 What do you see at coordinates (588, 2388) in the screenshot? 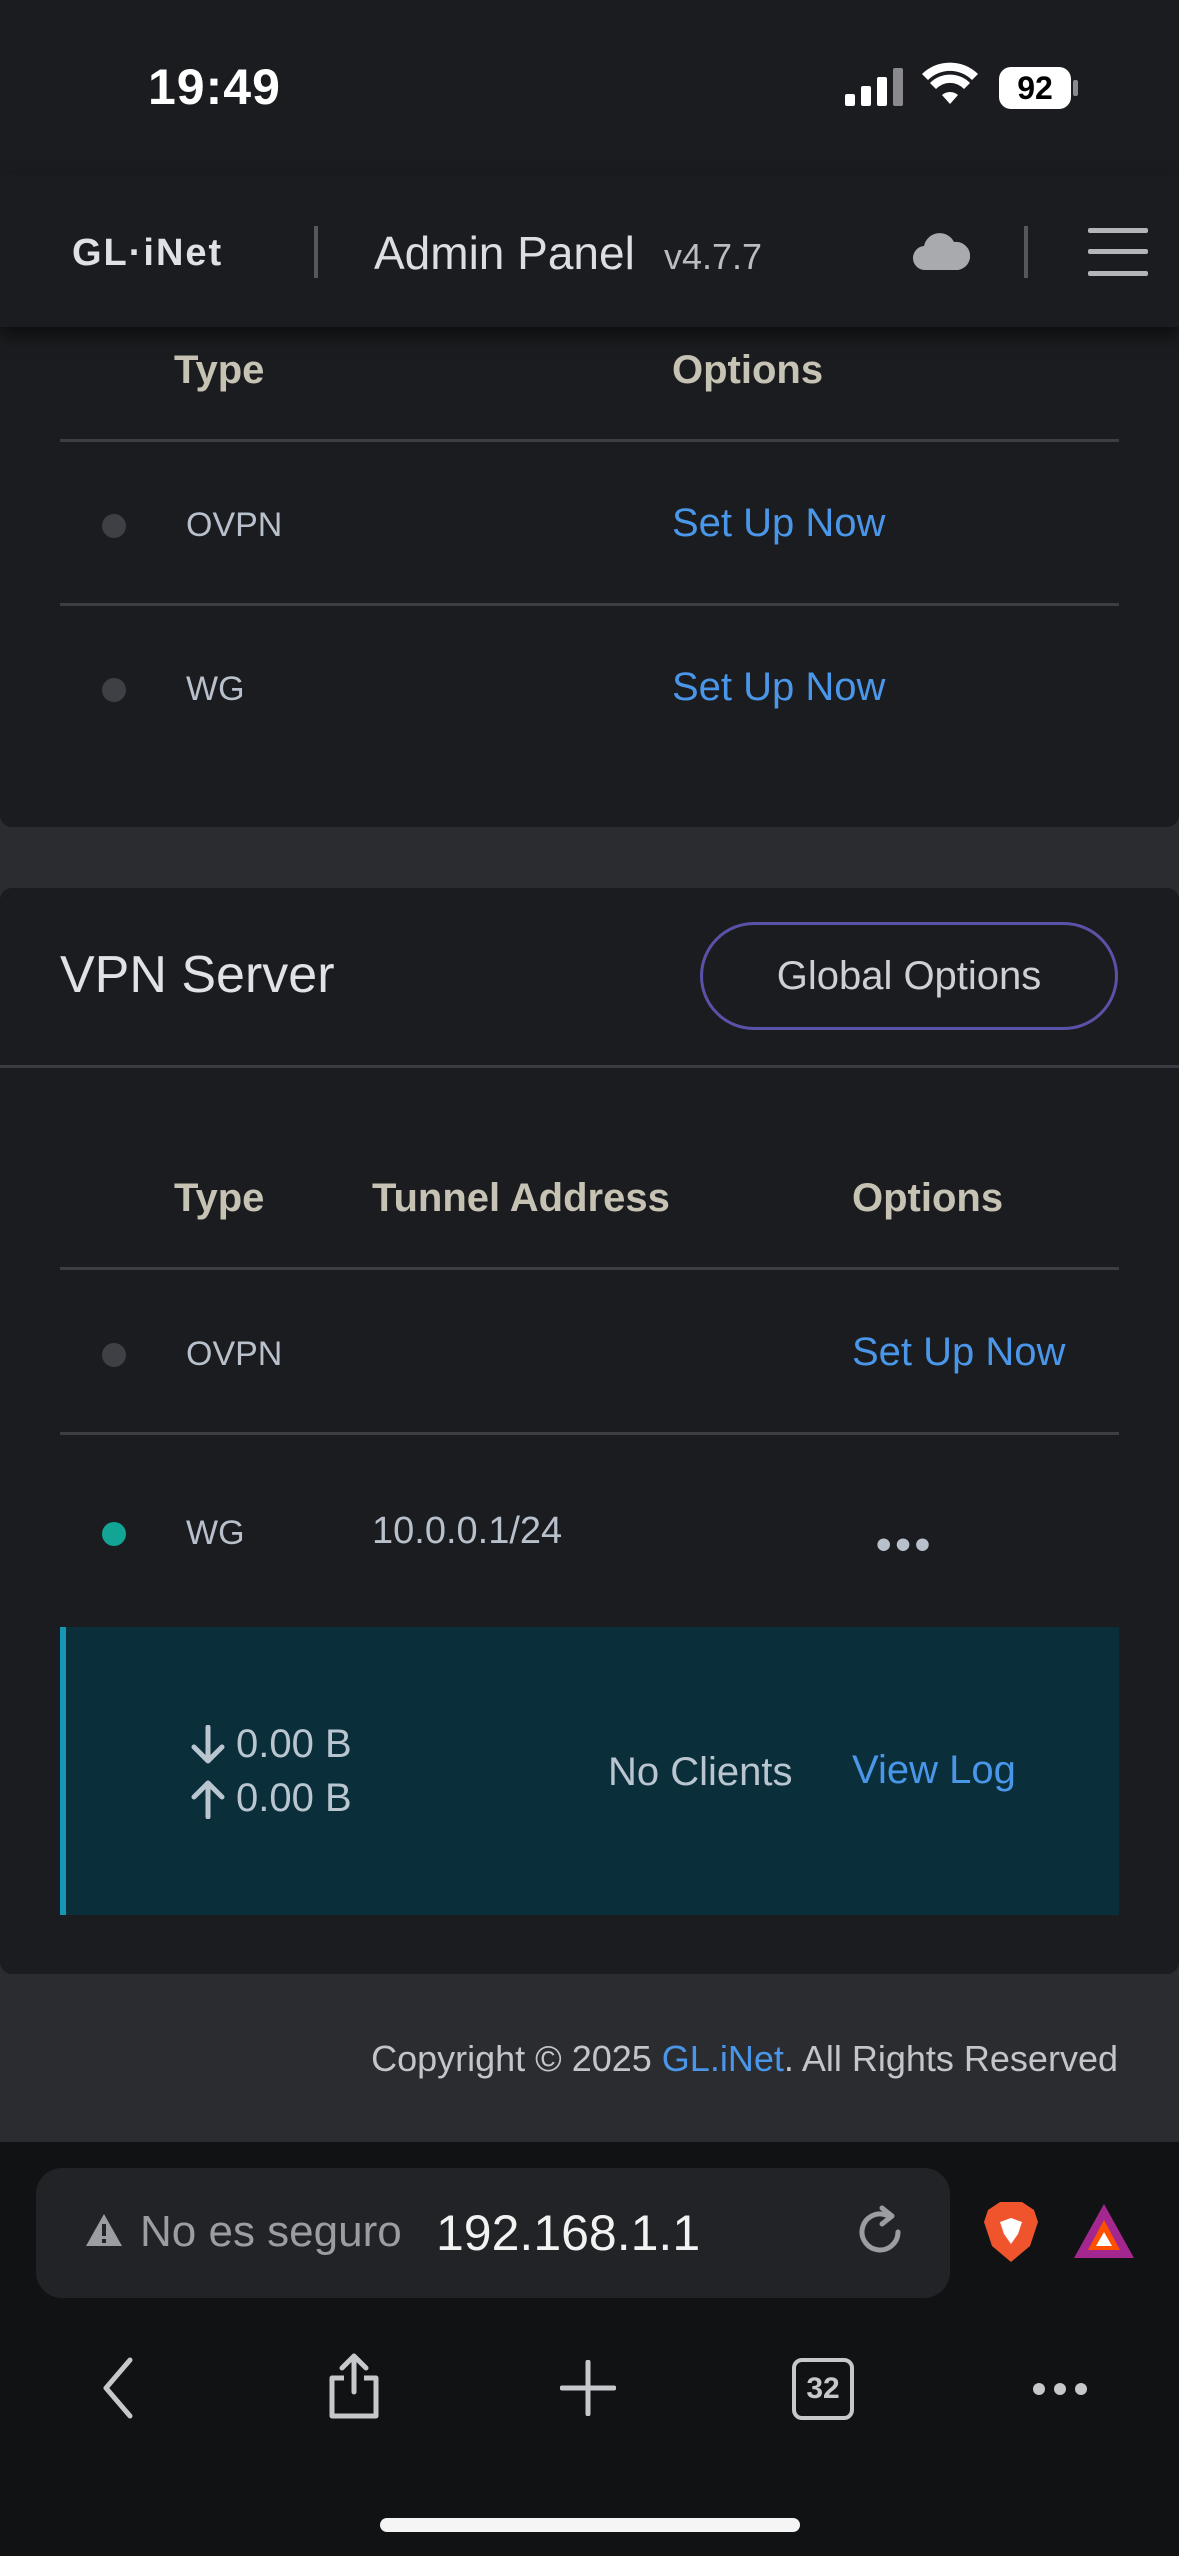
I see `new-tab-icon` at bounding box center [588, 2388].